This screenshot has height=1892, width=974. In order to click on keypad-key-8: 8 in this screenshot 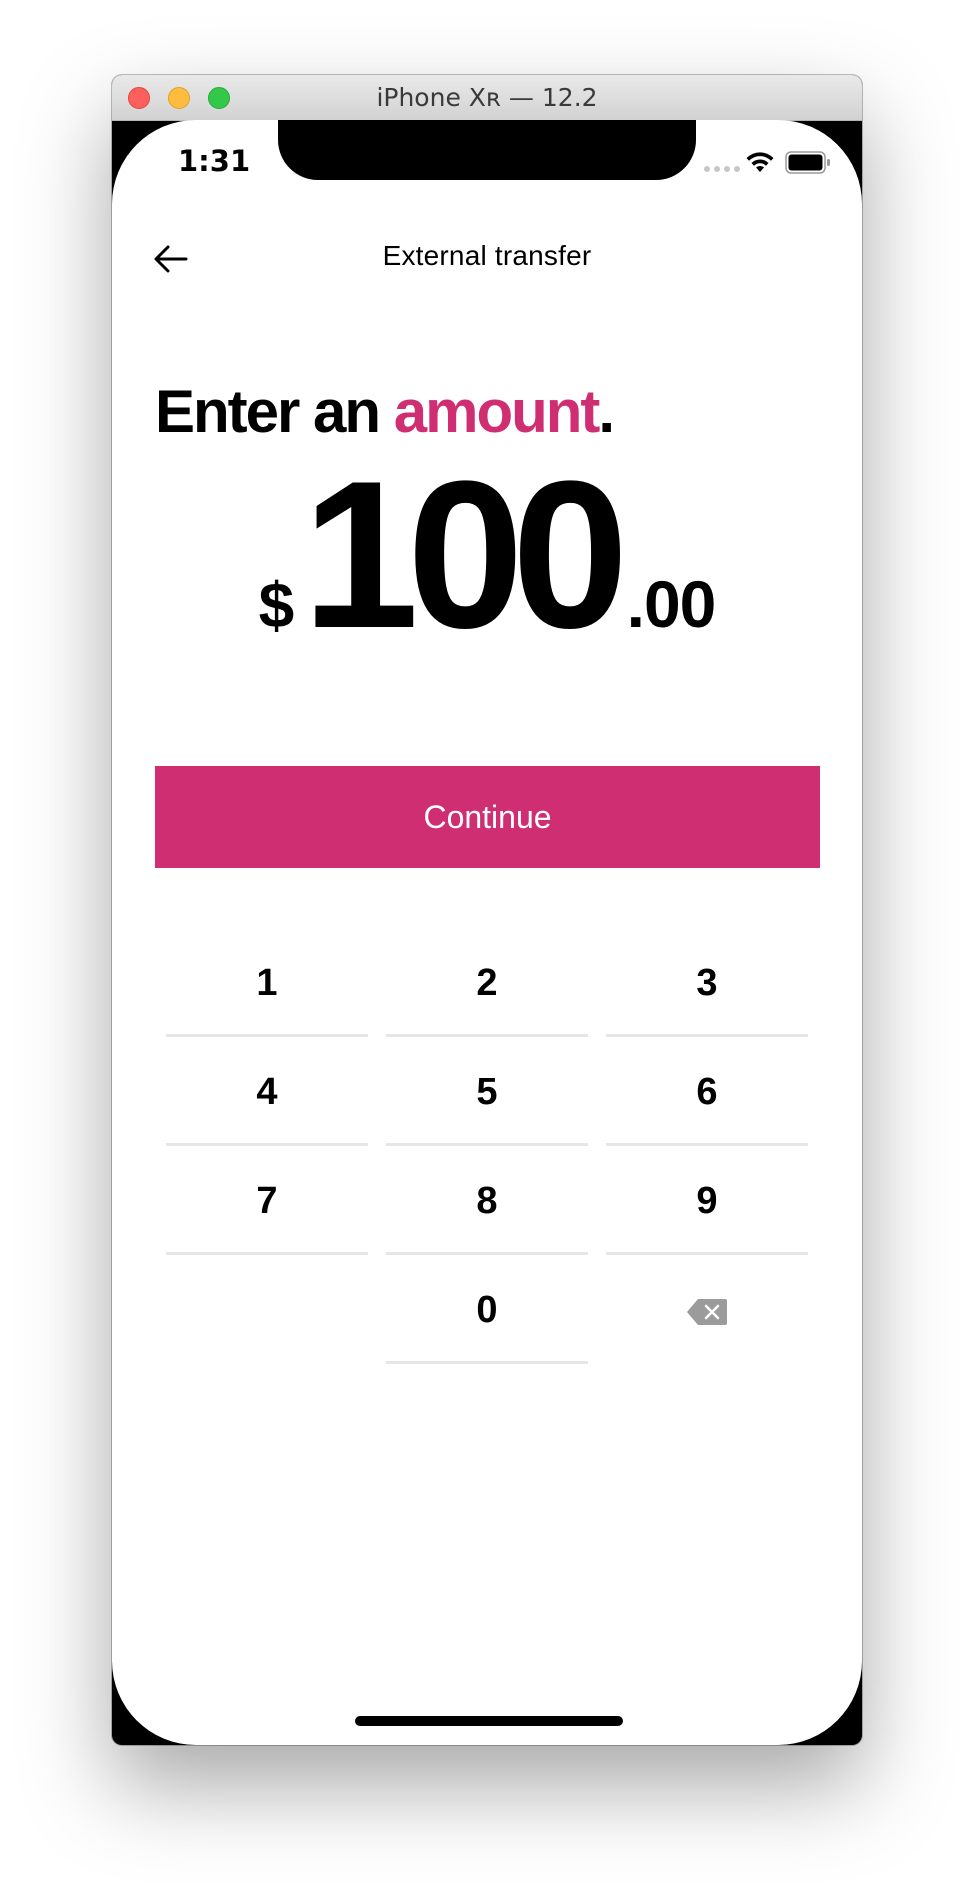, I will do `click(487, 1200)`.